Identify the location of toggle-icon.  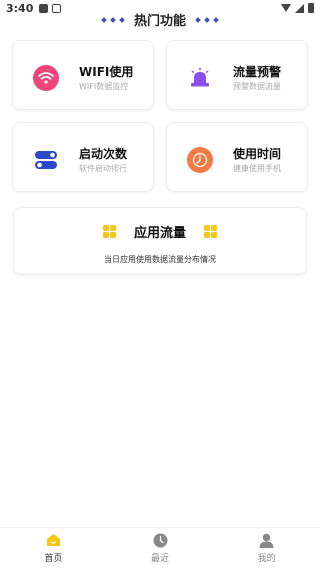
(46, 160).